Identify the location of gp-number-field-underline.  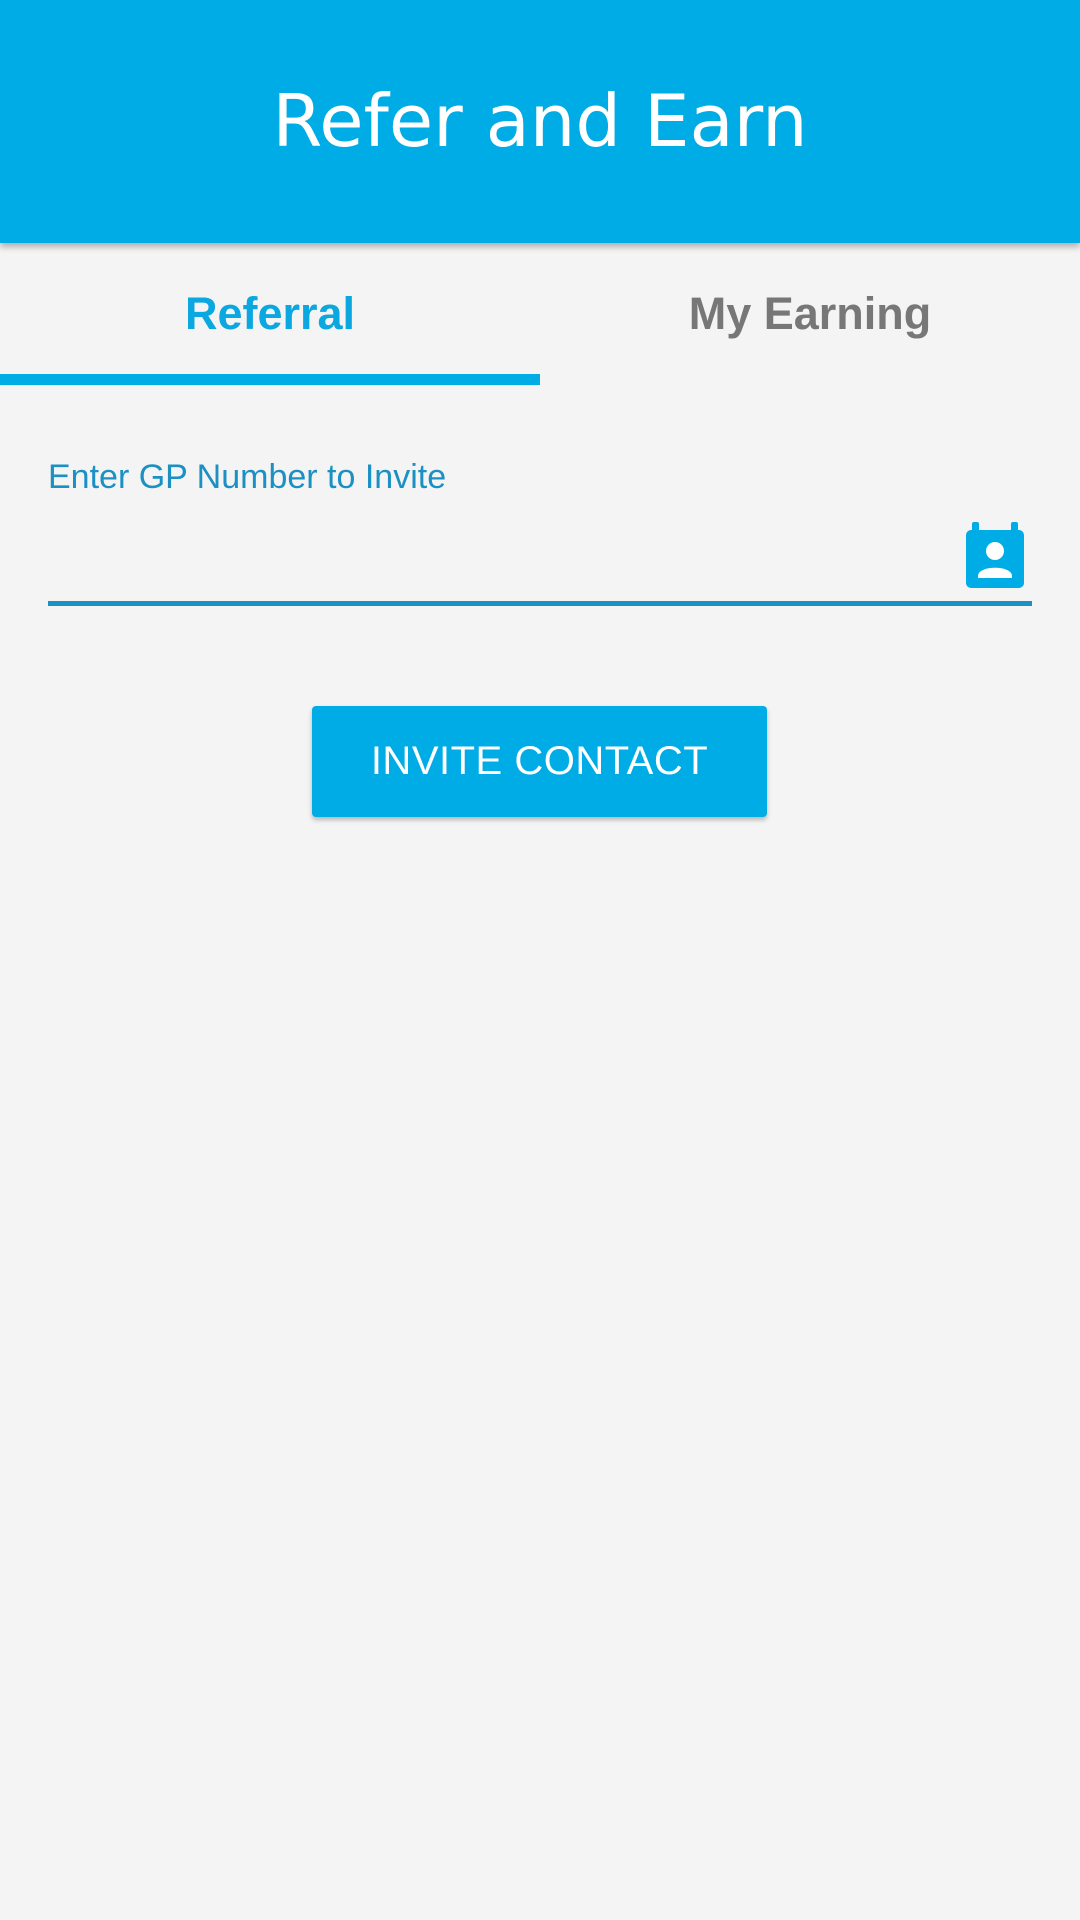
(540, 603).